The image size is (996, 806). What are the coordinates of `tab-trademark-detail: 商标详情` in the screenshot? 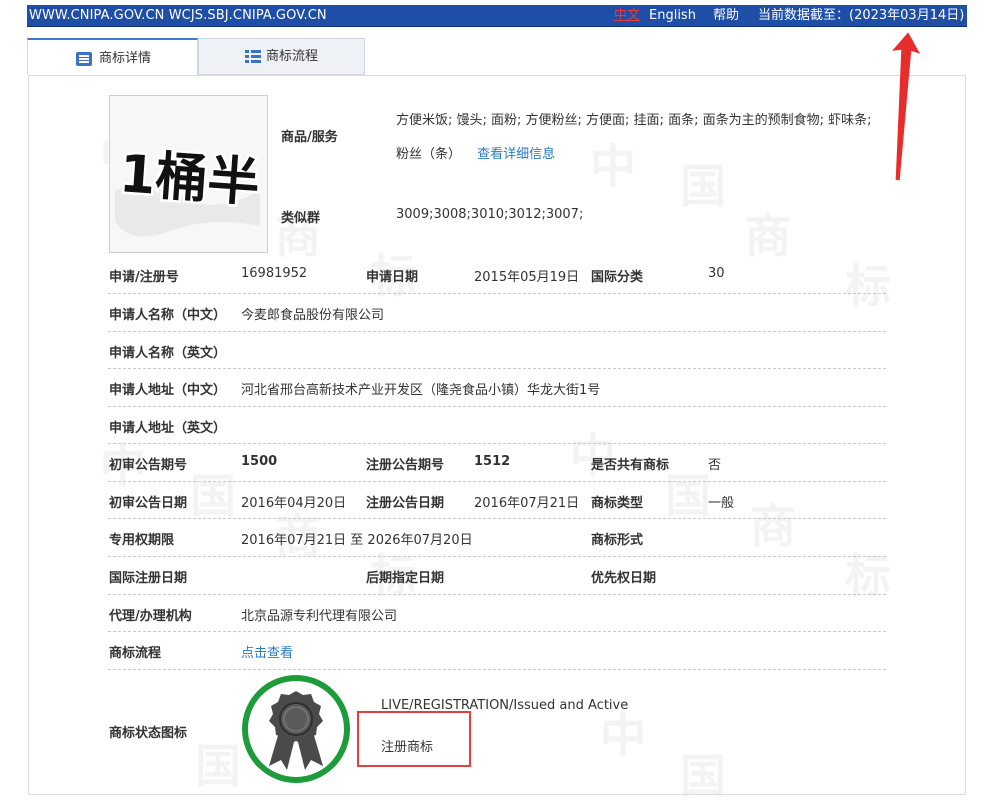 It's located at (112, 56).